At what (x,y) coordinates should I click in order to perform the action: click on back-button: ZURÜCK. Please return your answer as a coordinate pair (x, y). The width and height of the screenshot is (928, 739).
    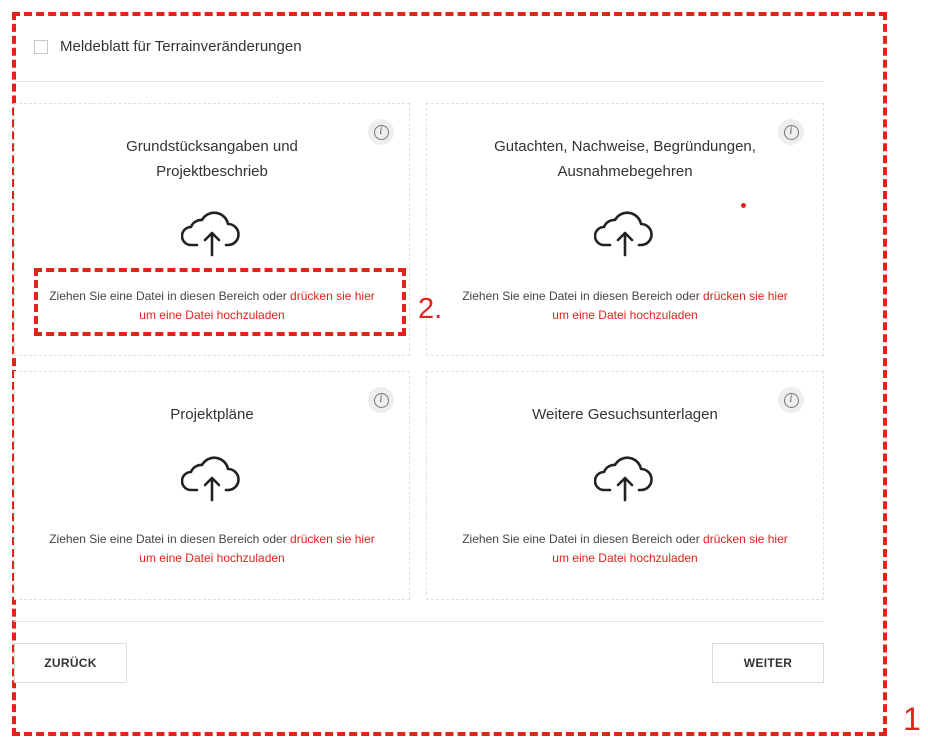
    Looking at the image, I should click on (70, 663).